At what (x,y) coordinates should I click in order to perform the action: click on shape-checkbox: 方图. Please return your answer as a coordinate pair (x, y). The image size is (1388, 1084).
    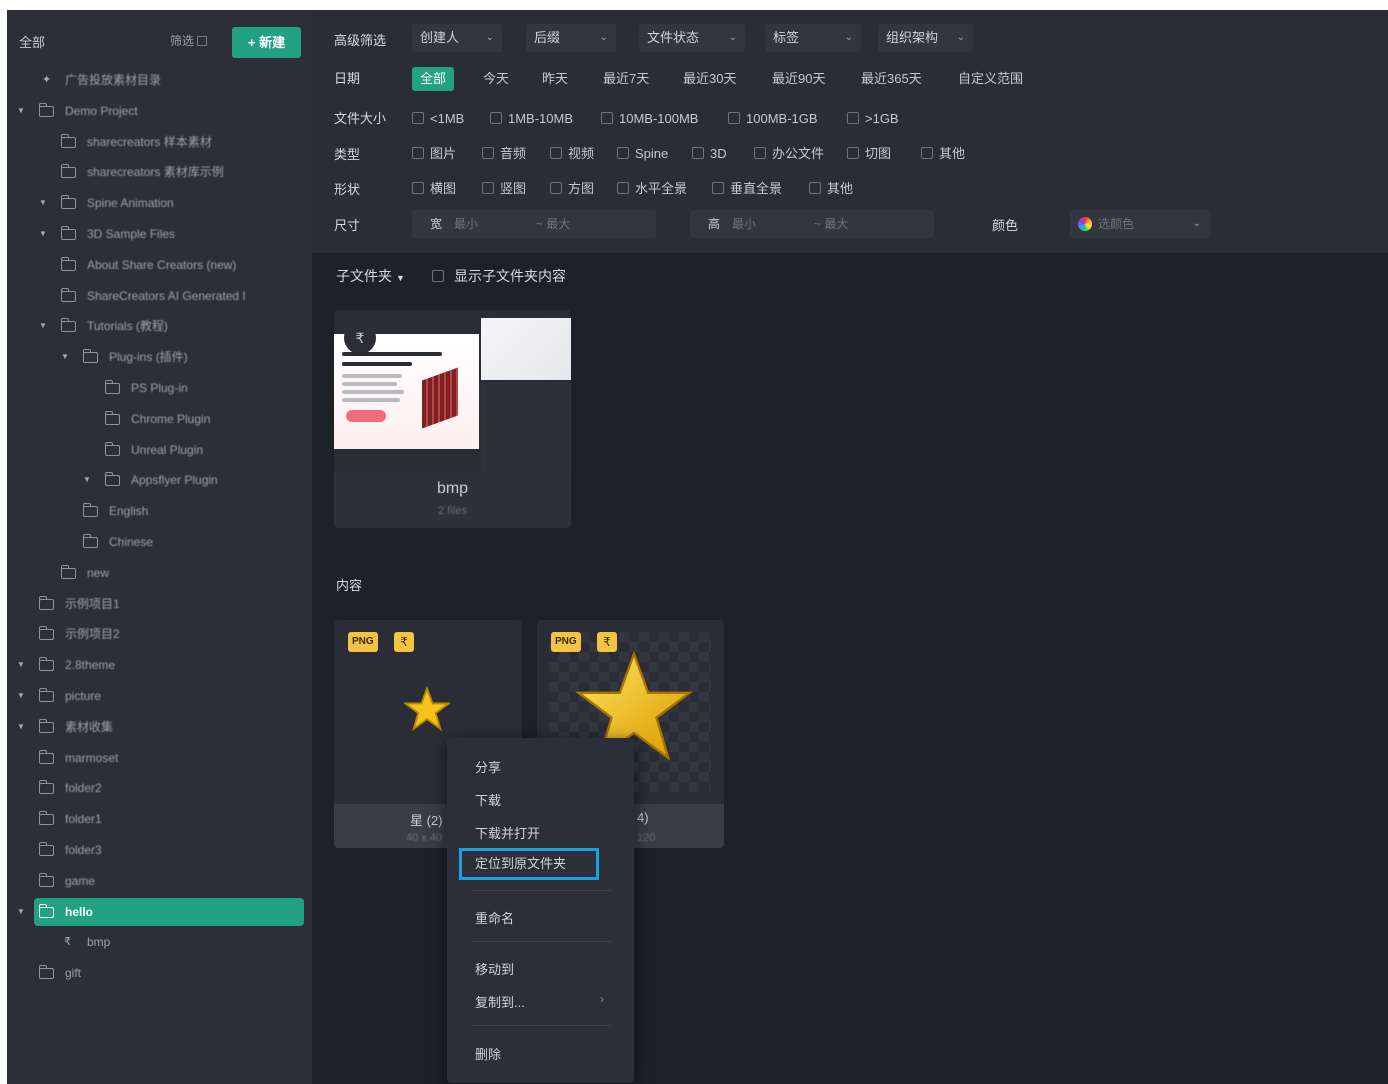
    Looking at the image, I should click on (572, 189).